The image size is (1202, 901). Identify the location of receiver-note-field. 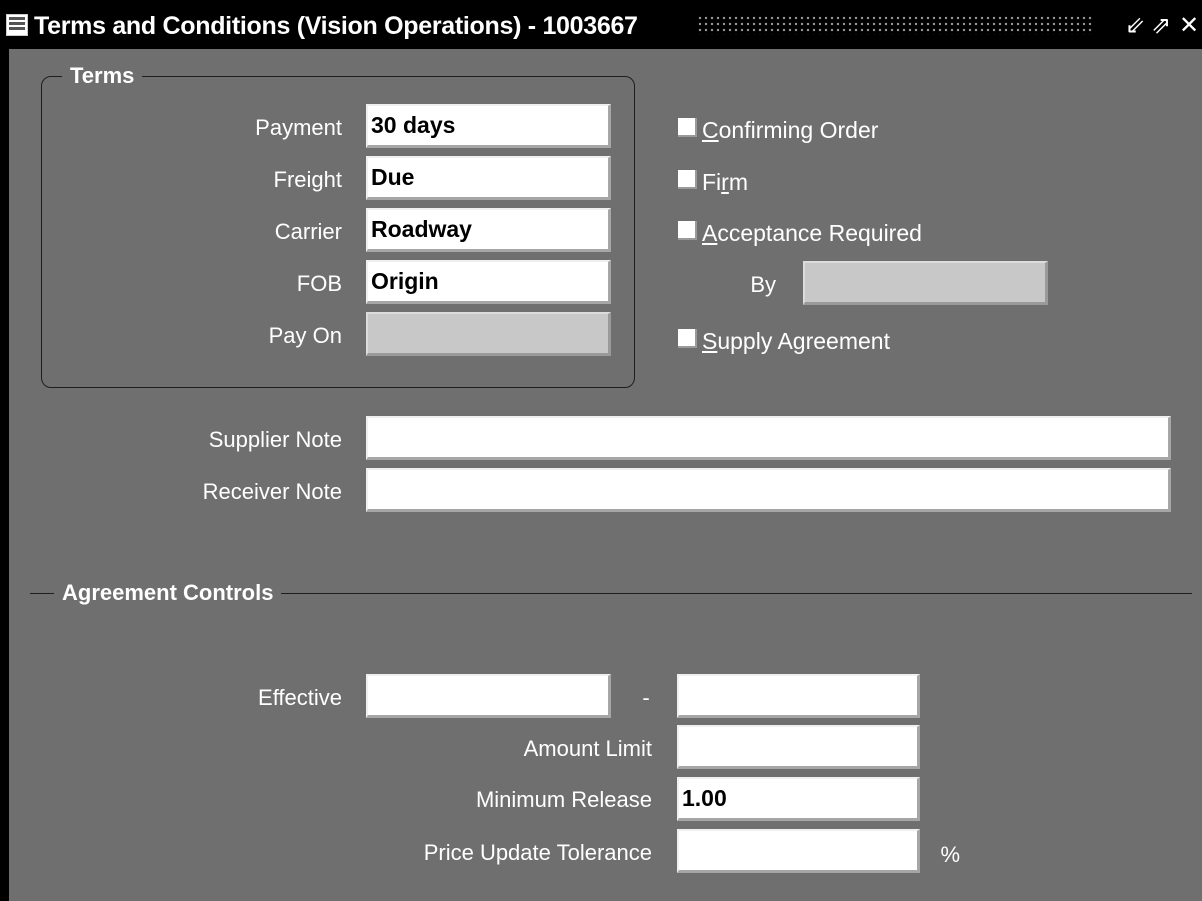
(768, 490).